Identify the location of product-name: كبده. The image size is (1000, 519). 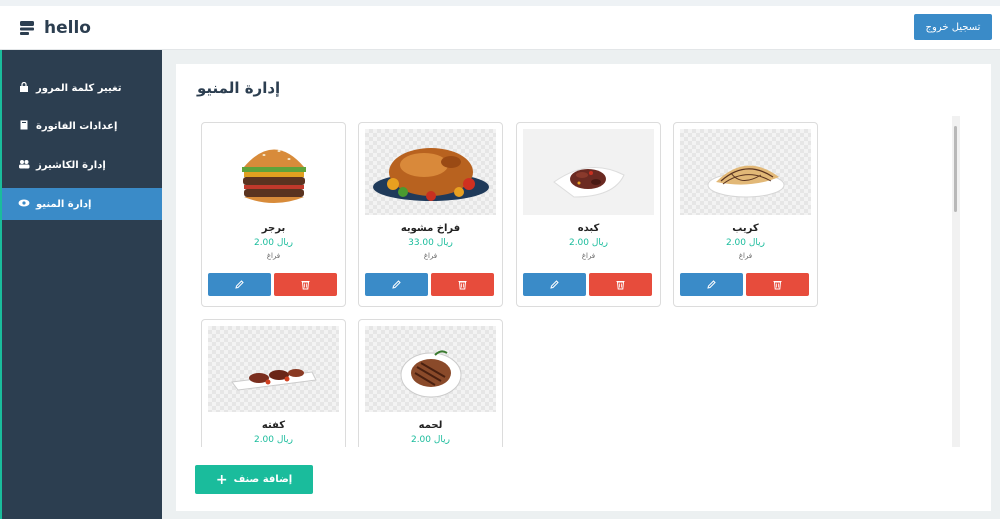
(588, 228).